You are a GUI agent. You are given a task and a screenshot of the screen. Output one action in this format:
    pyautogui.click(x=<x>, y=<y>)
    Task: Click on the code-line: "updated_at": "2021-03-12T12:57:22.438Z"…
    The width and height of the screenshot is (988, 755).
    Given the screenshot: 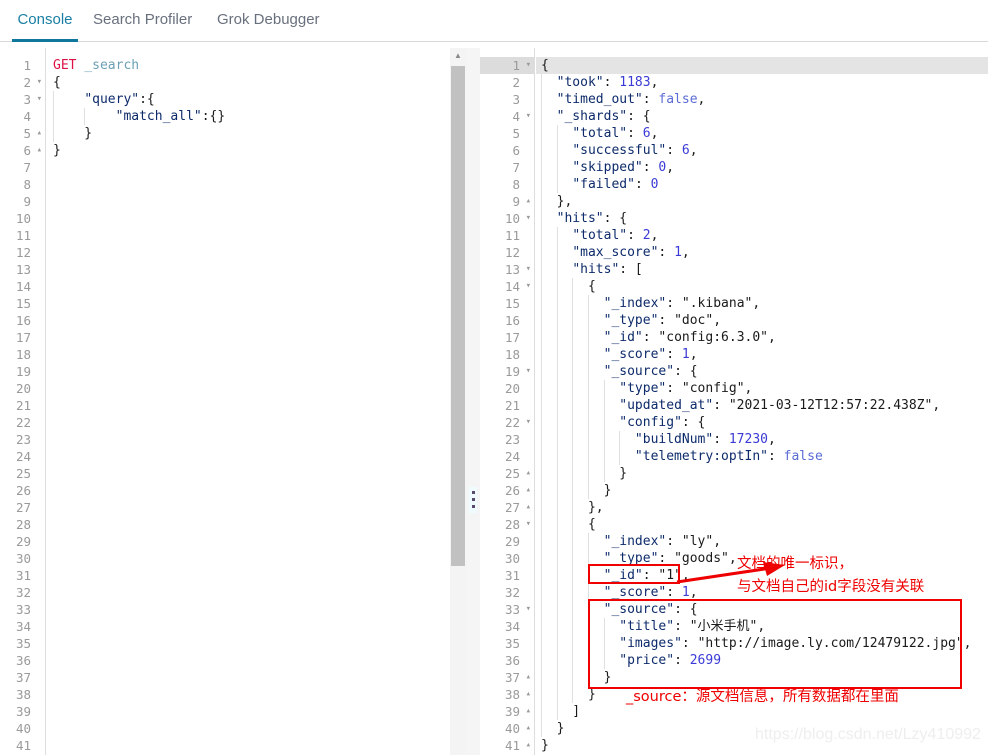 What is the action you would take?
    pyautogui.click(x=738, y=405)
    